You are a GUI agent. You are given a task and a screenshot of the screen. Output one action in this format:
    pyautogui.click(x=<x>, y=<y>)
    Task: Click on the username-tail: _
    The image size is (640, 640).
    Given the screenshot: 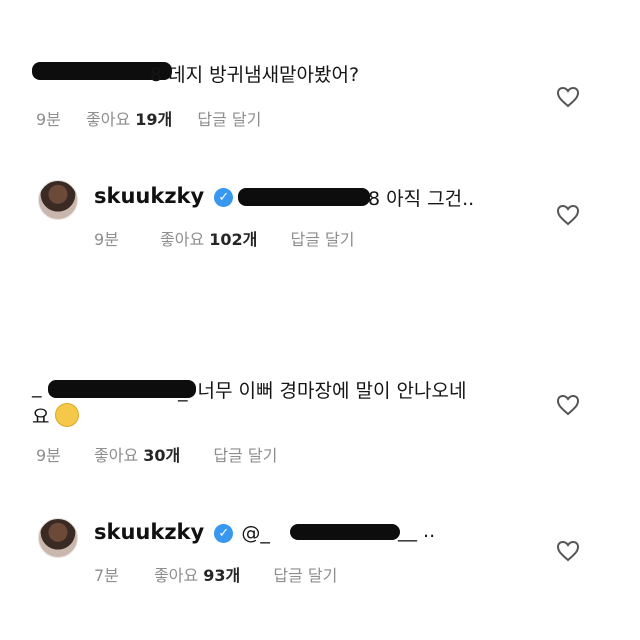 What is the action you would take?
    pyautogui.click(x=183, y=391)
    